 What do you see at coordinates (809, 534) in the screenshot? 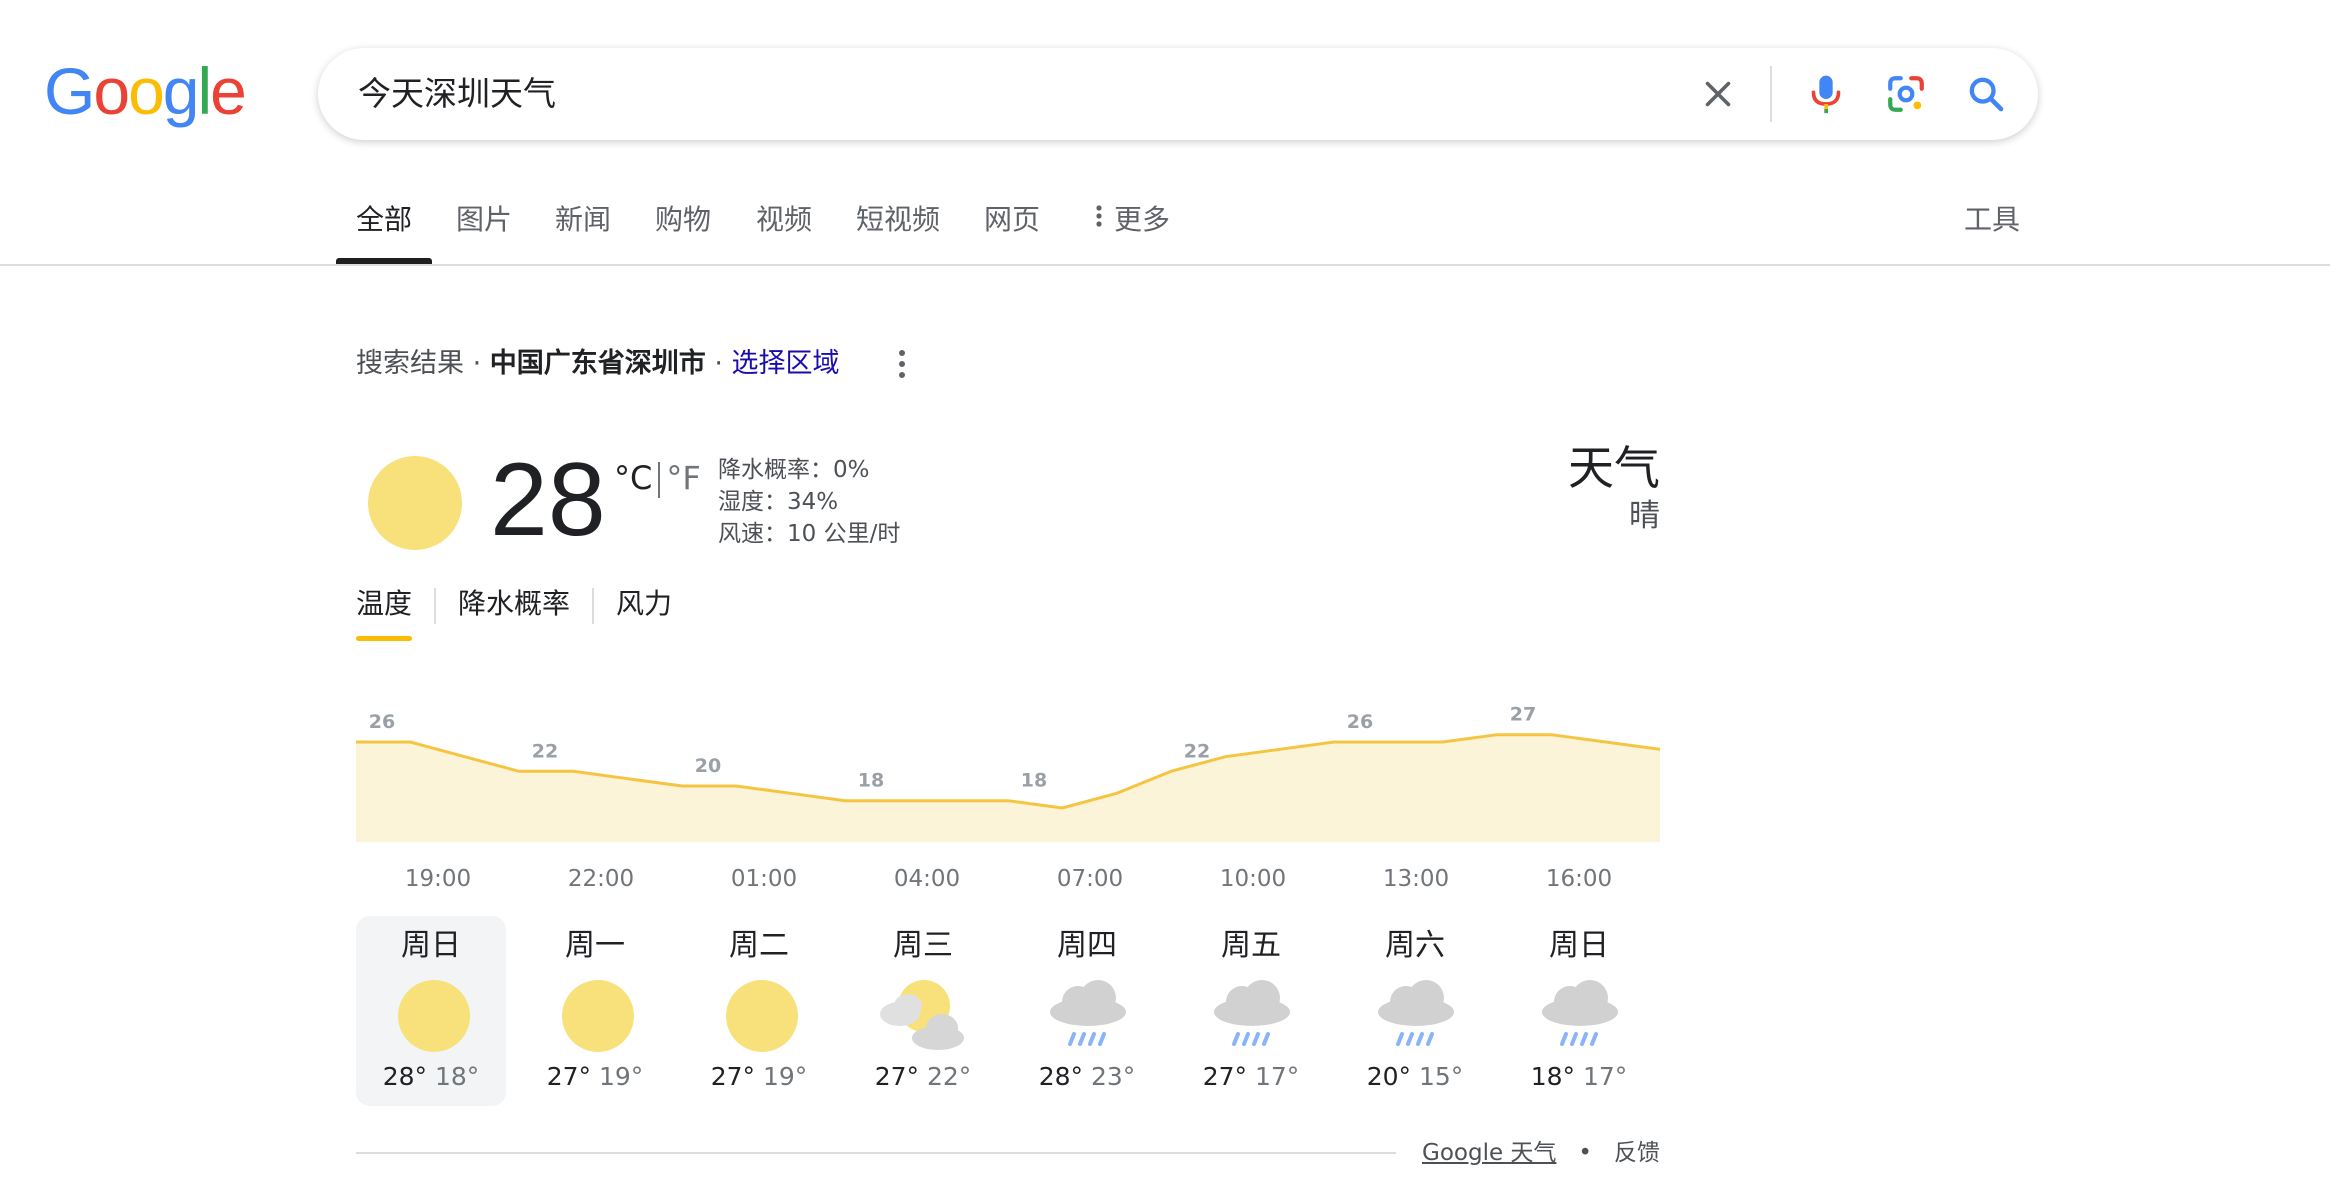
I see `wind-speed: 风速：10 公里/时` at bounding box center [809, 534].